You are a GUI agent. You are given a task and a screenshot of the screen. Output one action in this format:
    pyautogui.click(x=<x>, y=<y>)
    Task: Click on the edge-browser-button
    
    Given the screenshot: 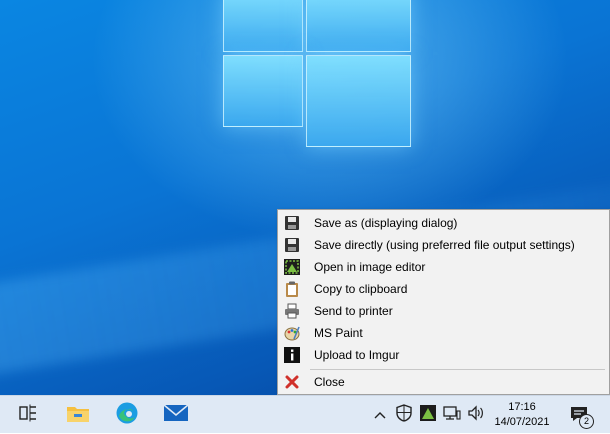 What is the action you would take?
    pyautogui.click(x=127, y=415)
    